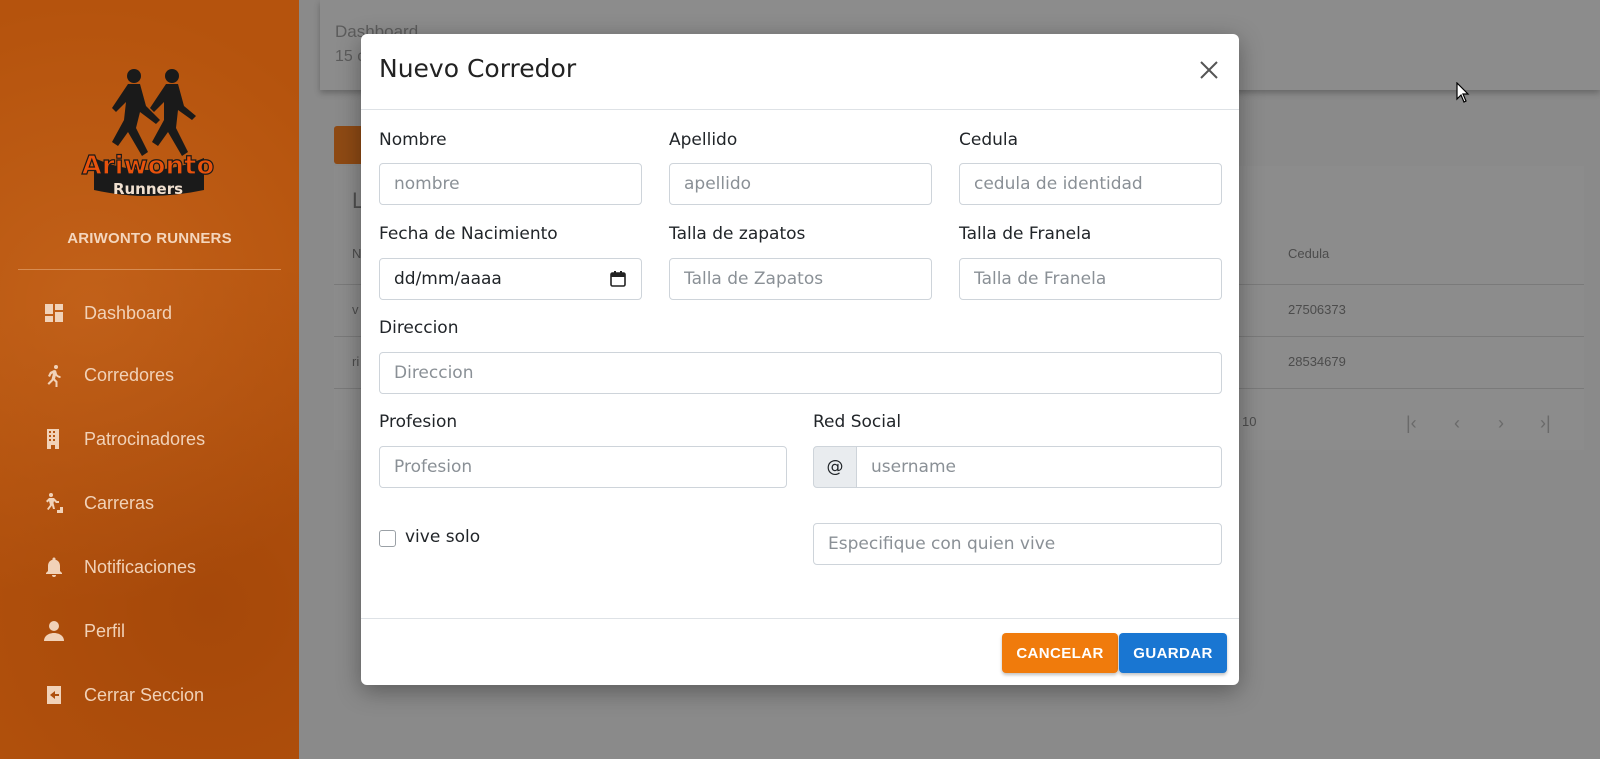 This screenshot has height=759, width=1600. What do you see at coordinates (510, 279) in the screenshot?
I see `birthdate-input: dd/mm/aaaa` at bounding box center [510, 279].